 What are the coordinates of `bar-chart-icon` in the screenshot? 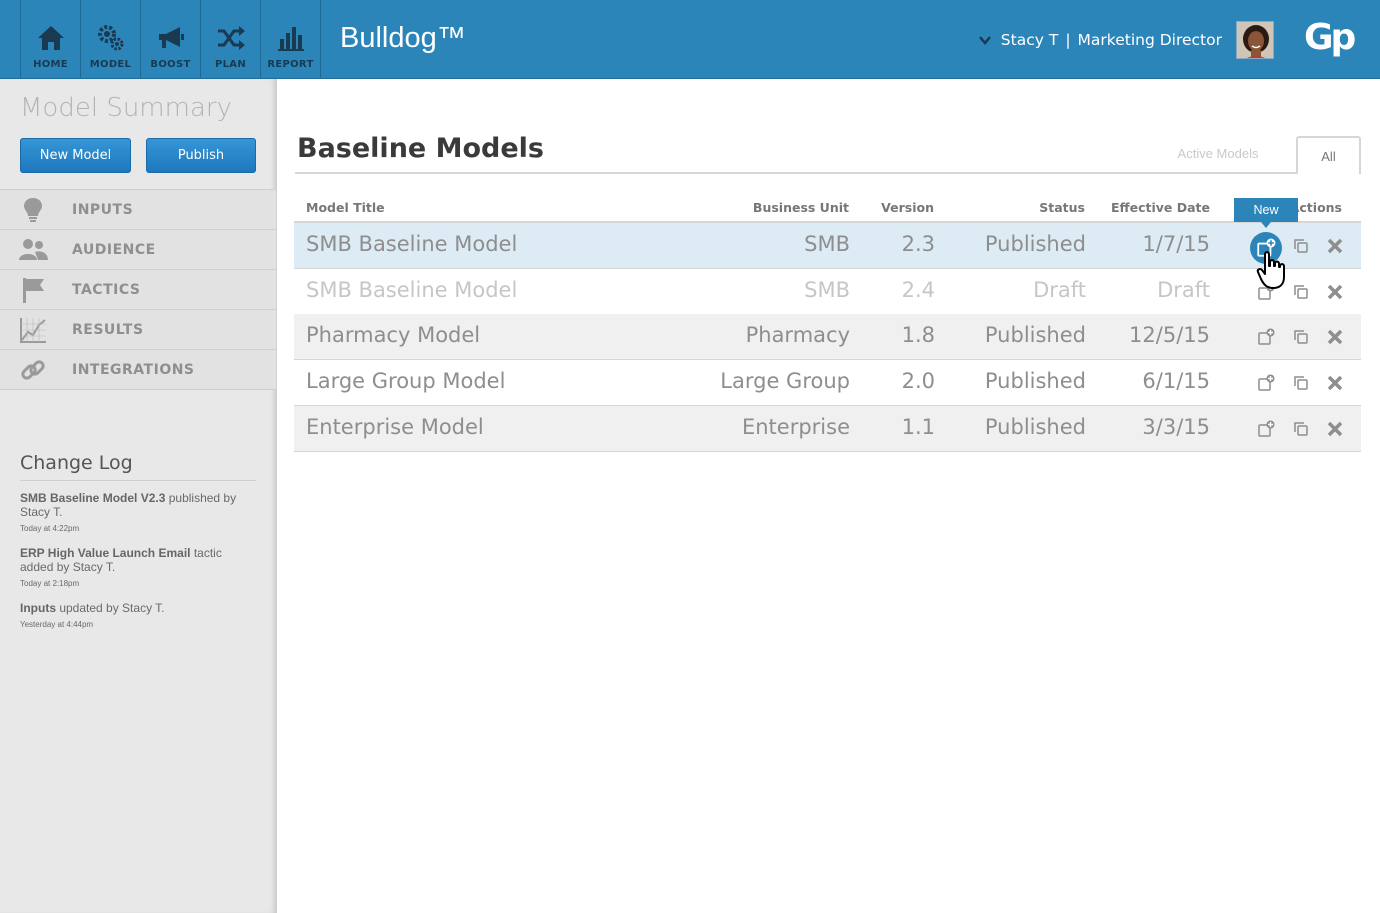 It's located at (290, 39).